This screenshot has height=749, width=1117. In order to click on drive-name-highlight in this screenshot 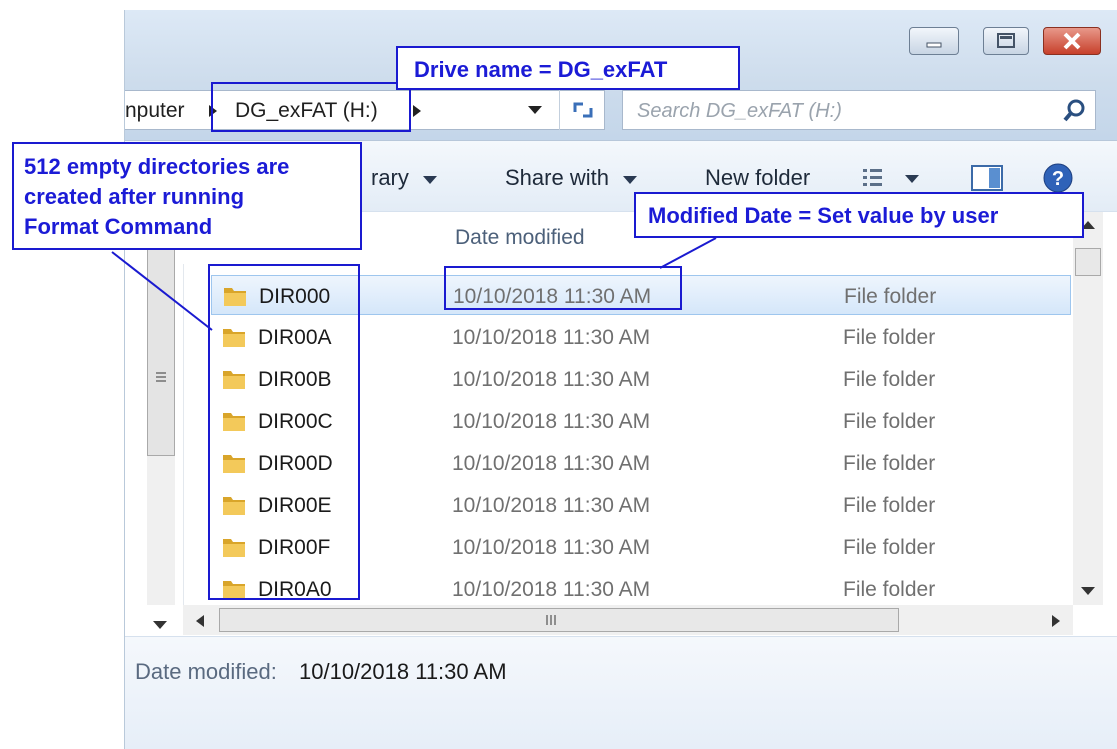, I will do `click(311, 107)`.